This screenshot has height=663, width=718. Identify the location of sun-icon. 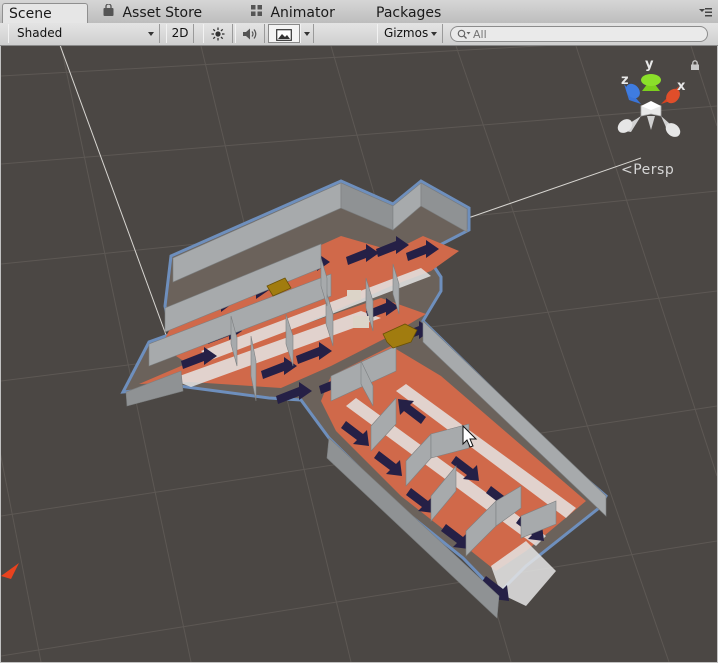
(218, 33).